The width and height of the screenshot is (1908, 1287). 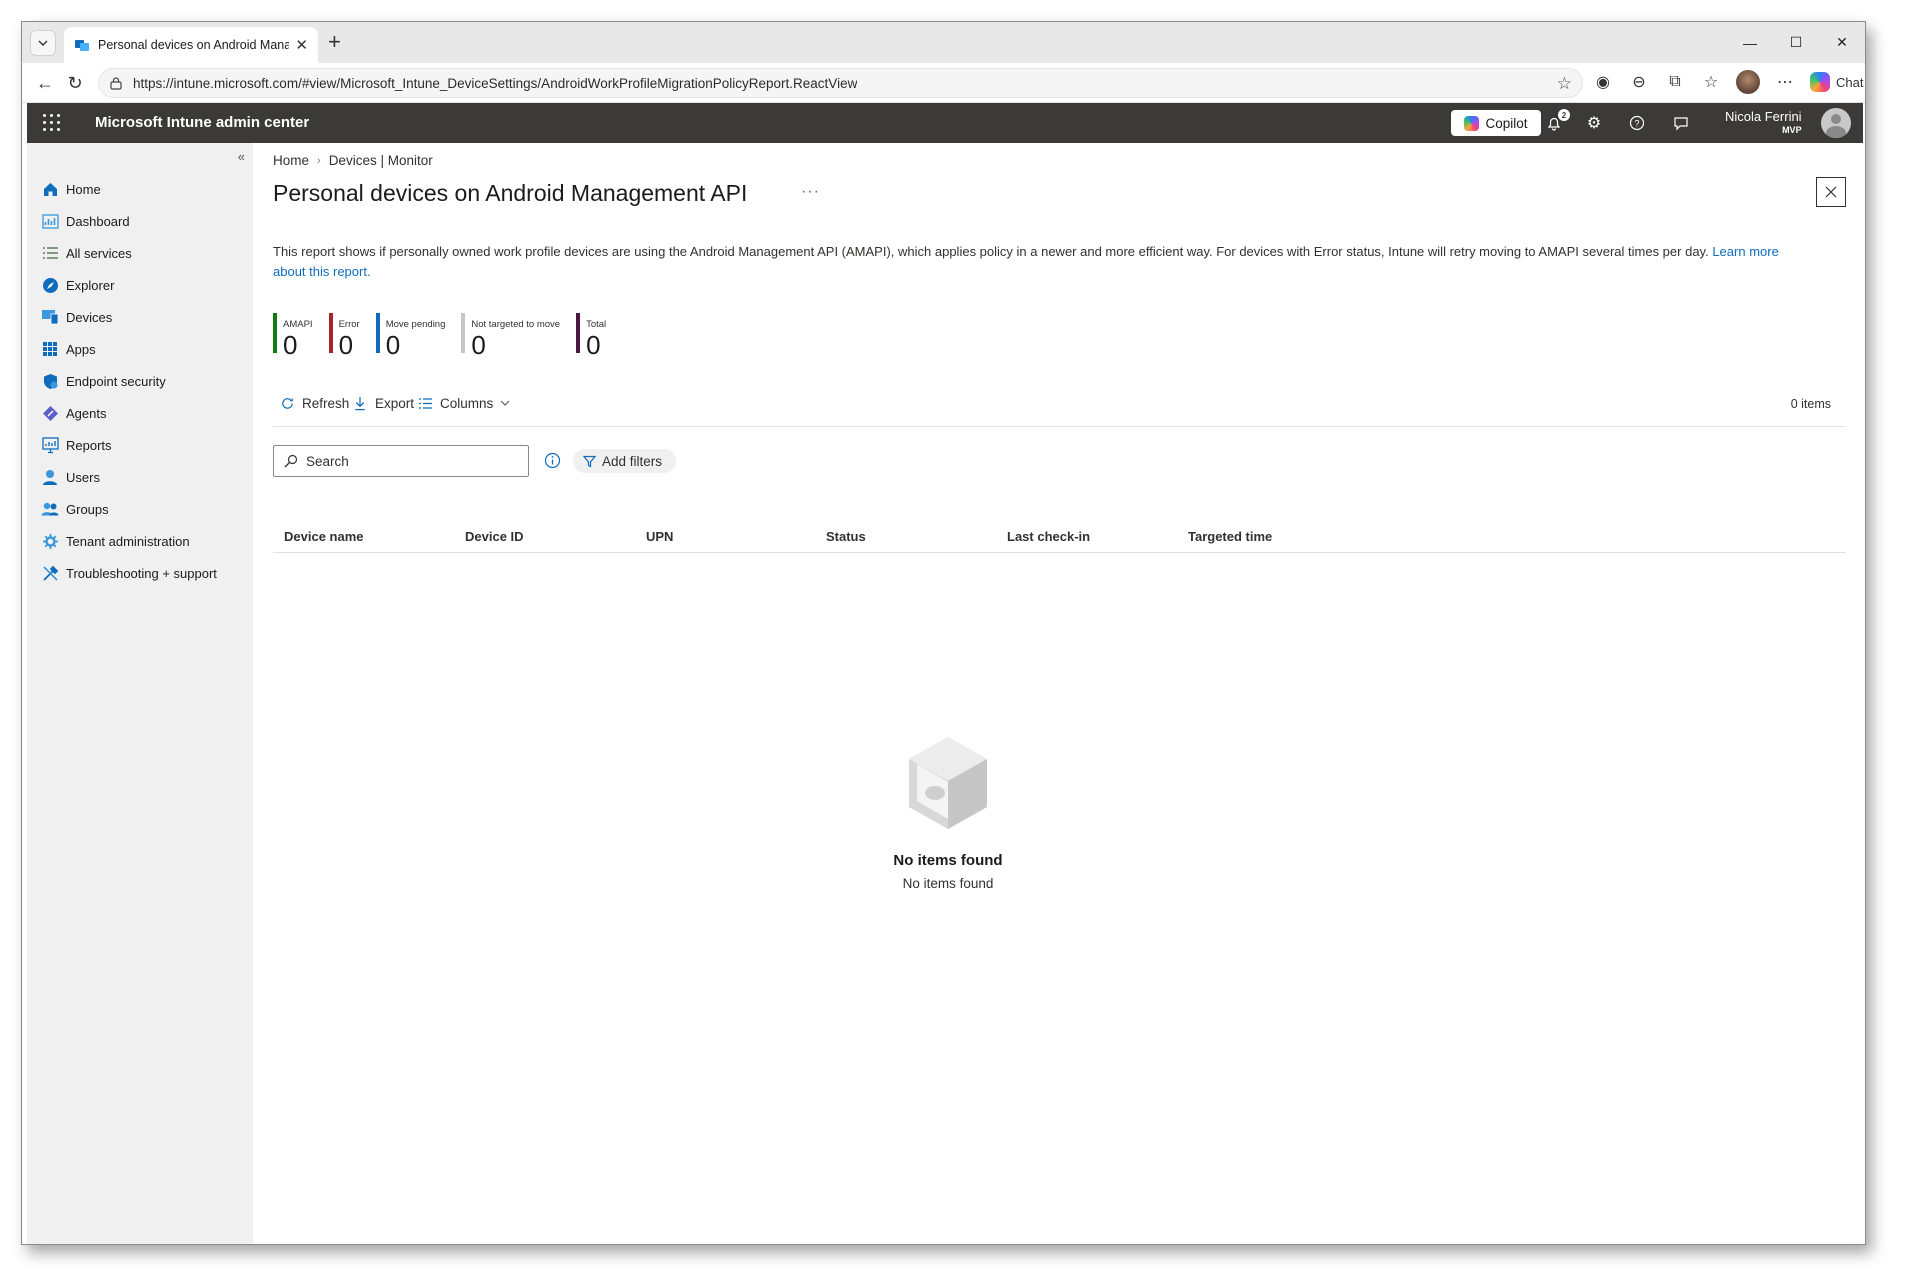 I want to click on copilot-button: Copilot, so click(x=1496, y=123).